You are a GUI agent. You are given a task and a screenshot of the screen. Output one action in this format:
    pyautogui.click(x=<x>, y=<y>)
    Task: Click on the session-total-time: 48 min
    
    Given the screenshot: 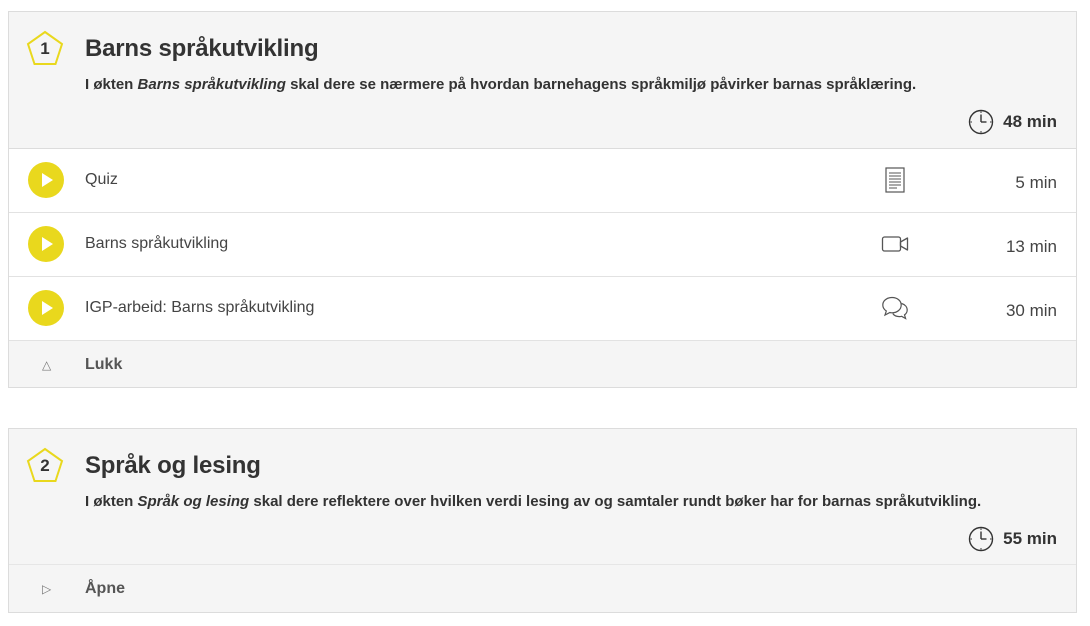 What is the action you would take?
    pyautogui.click(x=1012, y=122)
    